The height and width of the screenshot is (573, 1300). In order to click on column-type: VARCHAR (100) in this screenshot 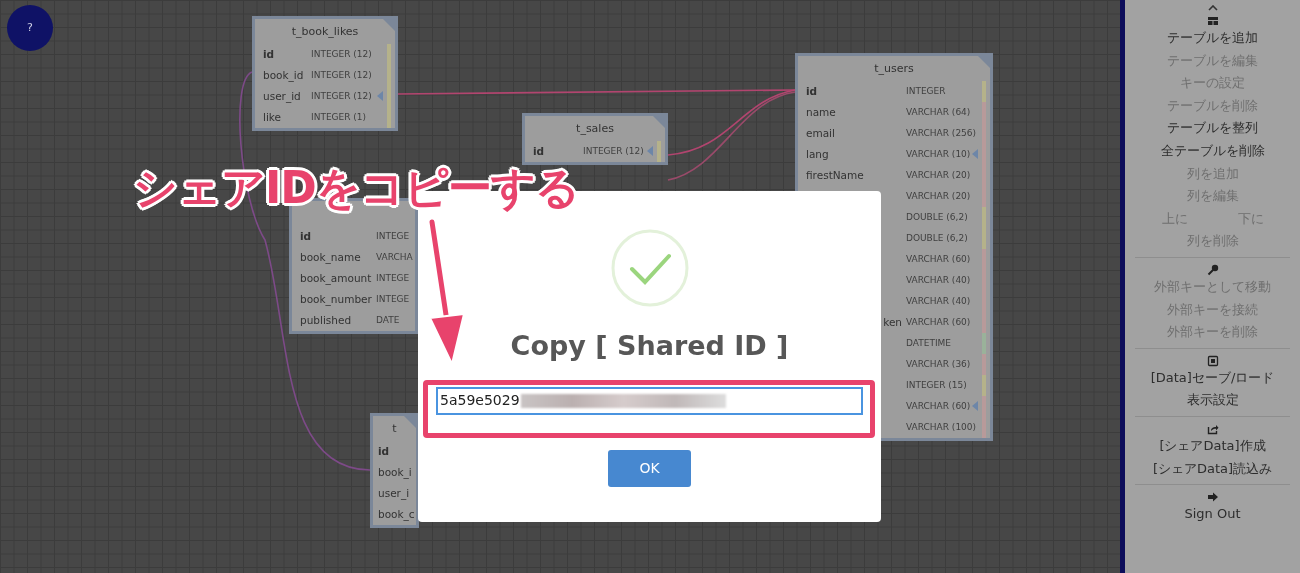, I will do `click(941, 427)`.